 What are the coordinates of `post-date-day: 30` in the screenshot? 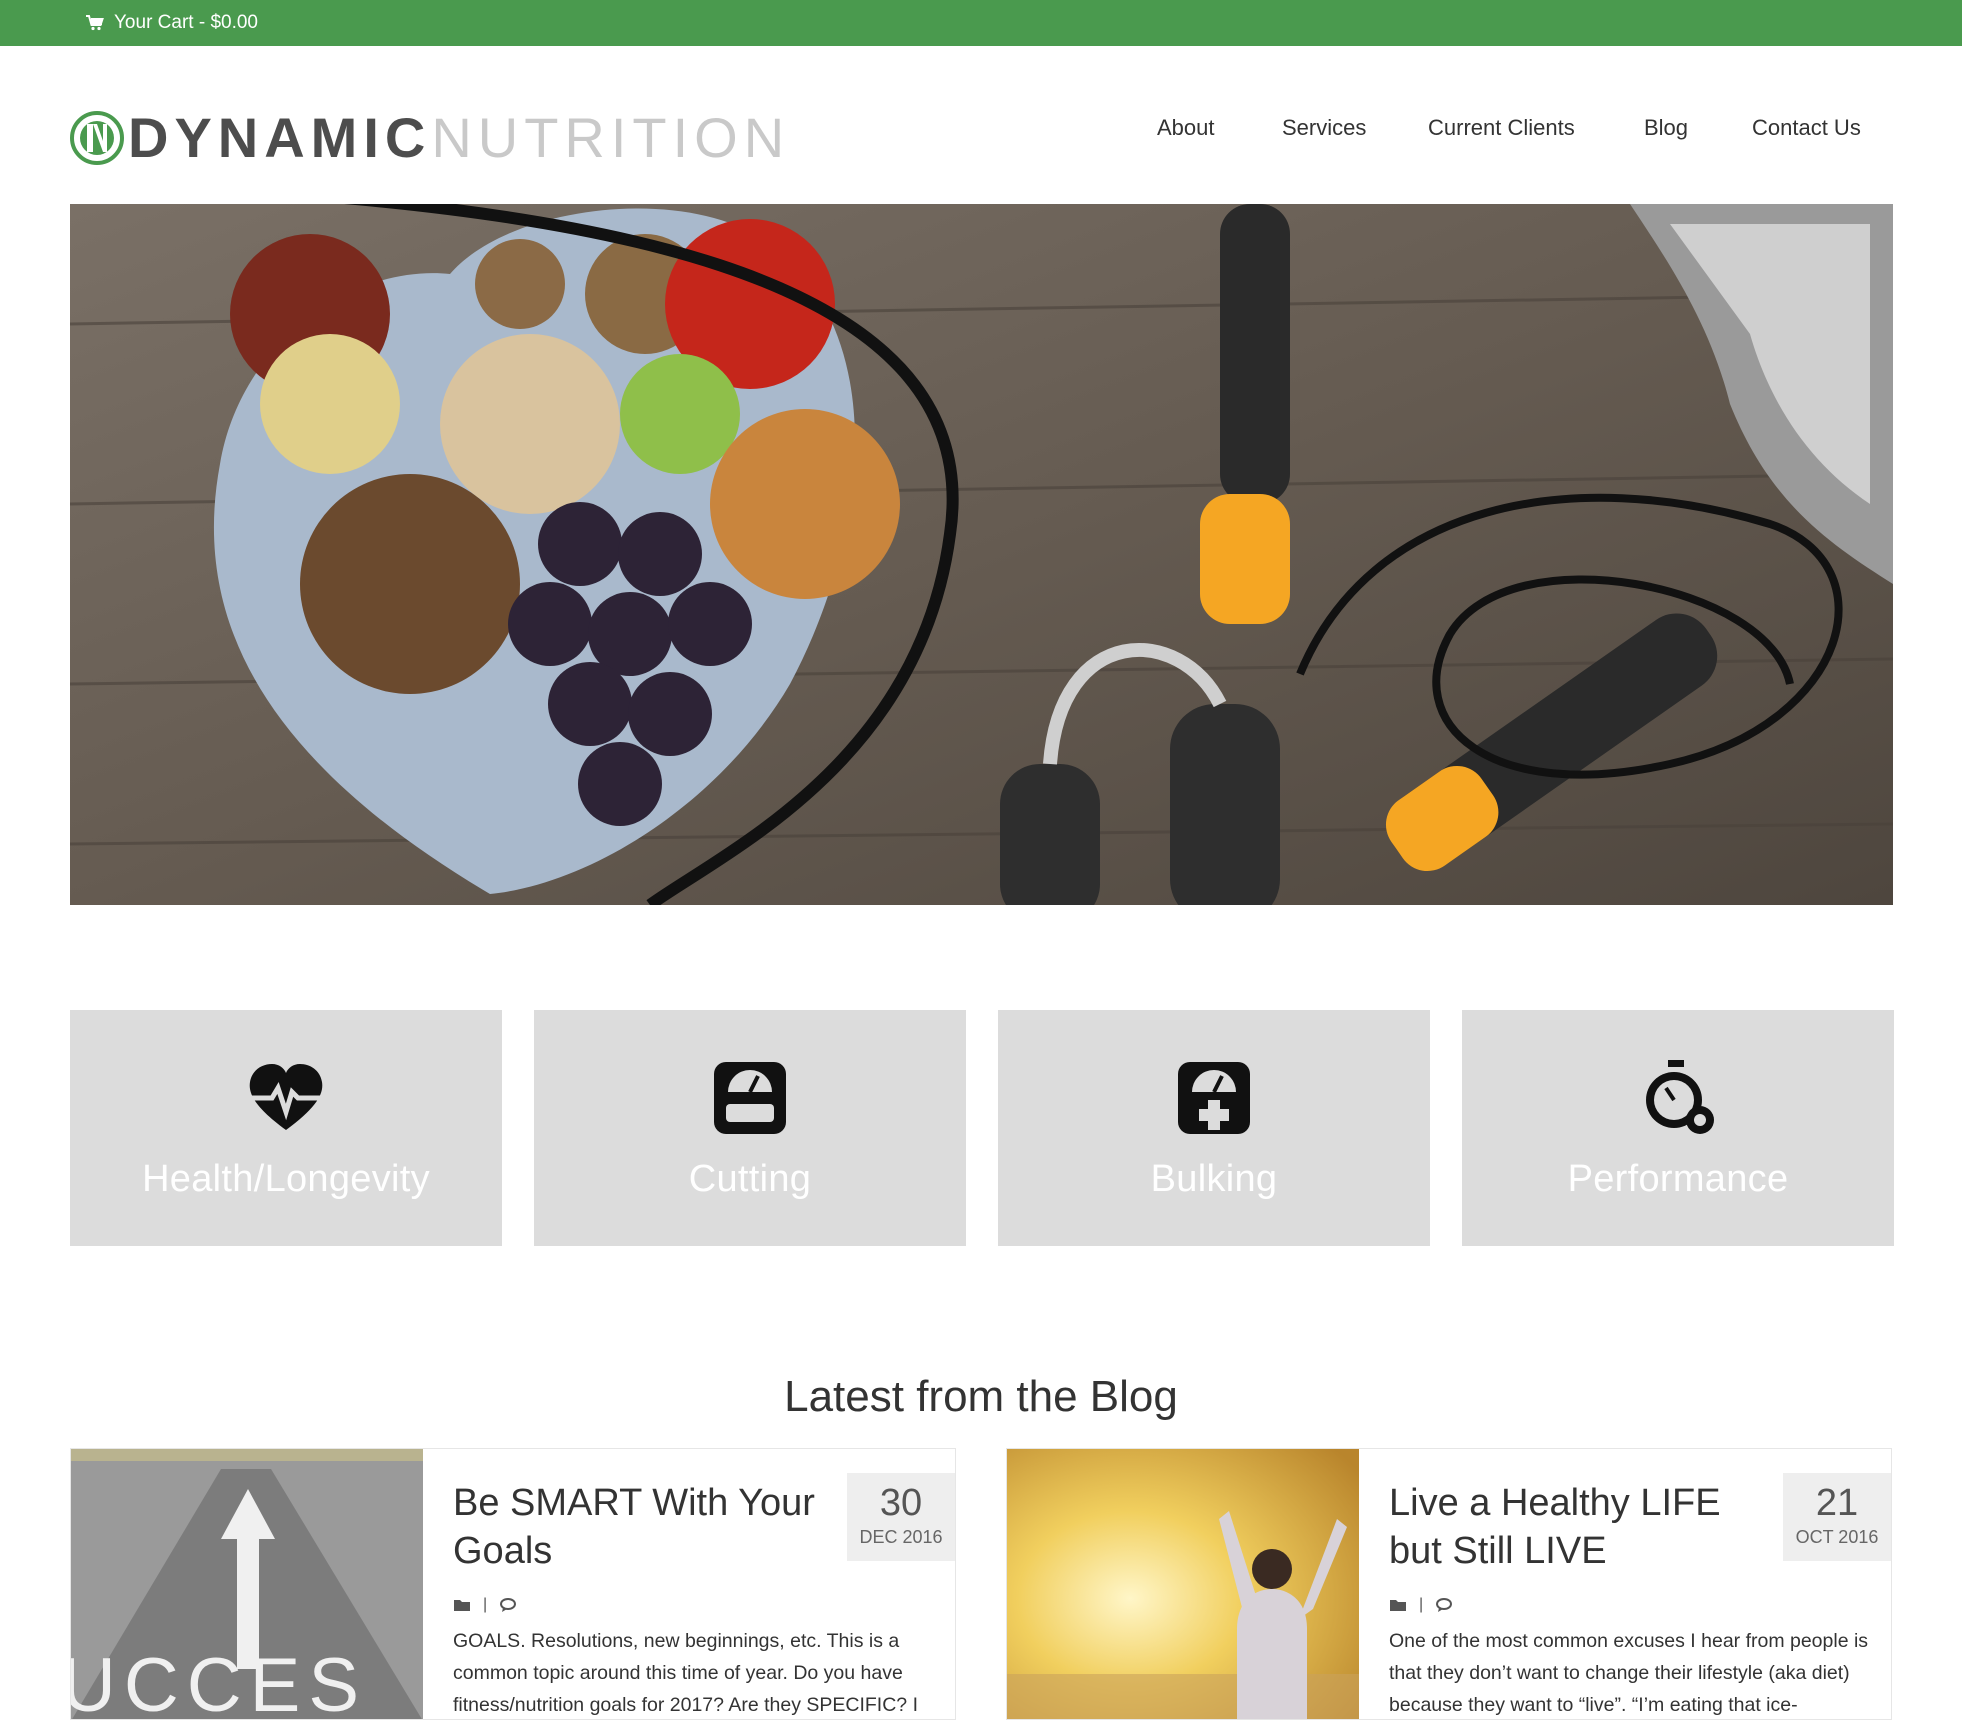 It's located at (901, 1503).